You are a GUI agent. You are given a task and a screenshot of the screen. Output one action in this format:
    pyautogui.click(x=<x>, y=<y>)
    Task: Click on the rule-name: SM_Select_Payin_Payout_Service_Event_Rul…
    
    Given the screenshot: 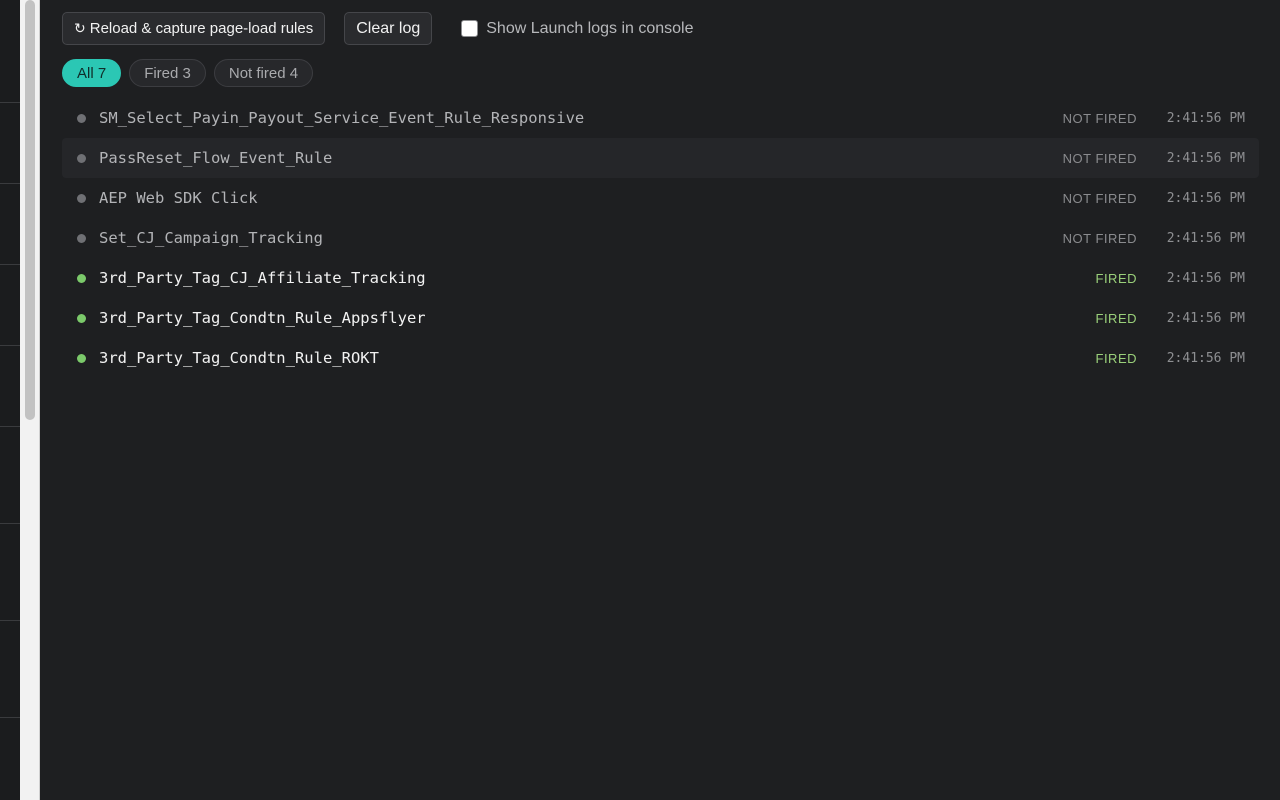 What is the action you would take?
    pyautogui.click(x=342, y=118)
    